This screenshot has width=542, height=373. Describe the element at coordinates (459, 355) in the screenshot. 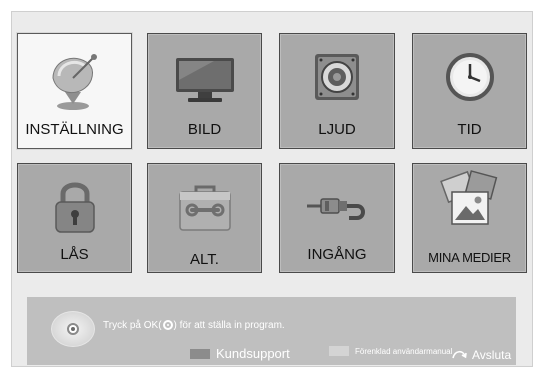

I see `exit-back-icon` at that location.